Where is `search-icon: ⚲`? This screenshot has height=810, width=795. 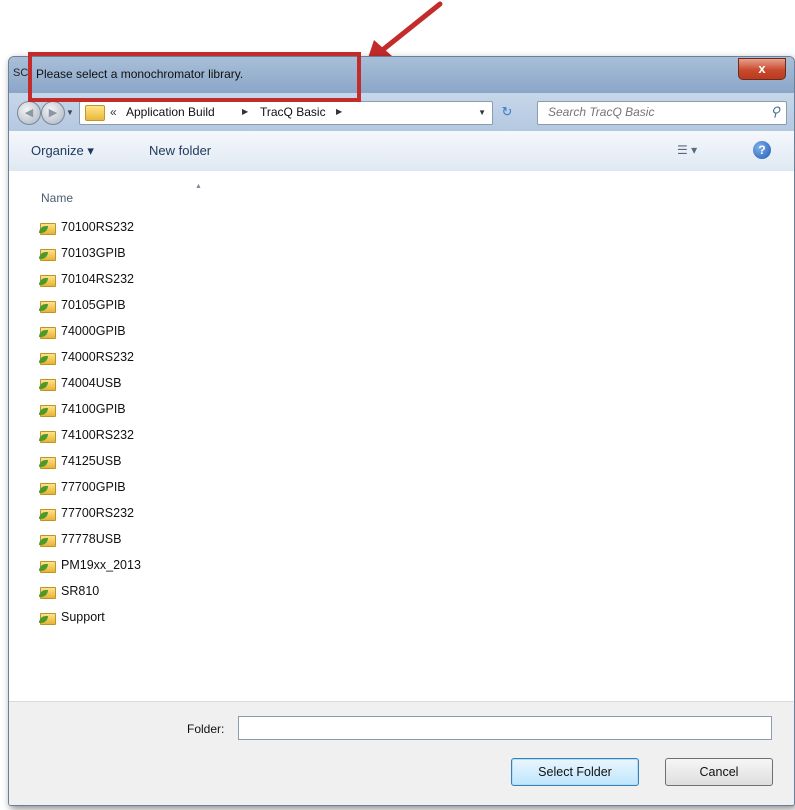
search-icon: ⚲ is located at coordinates (775, 112).